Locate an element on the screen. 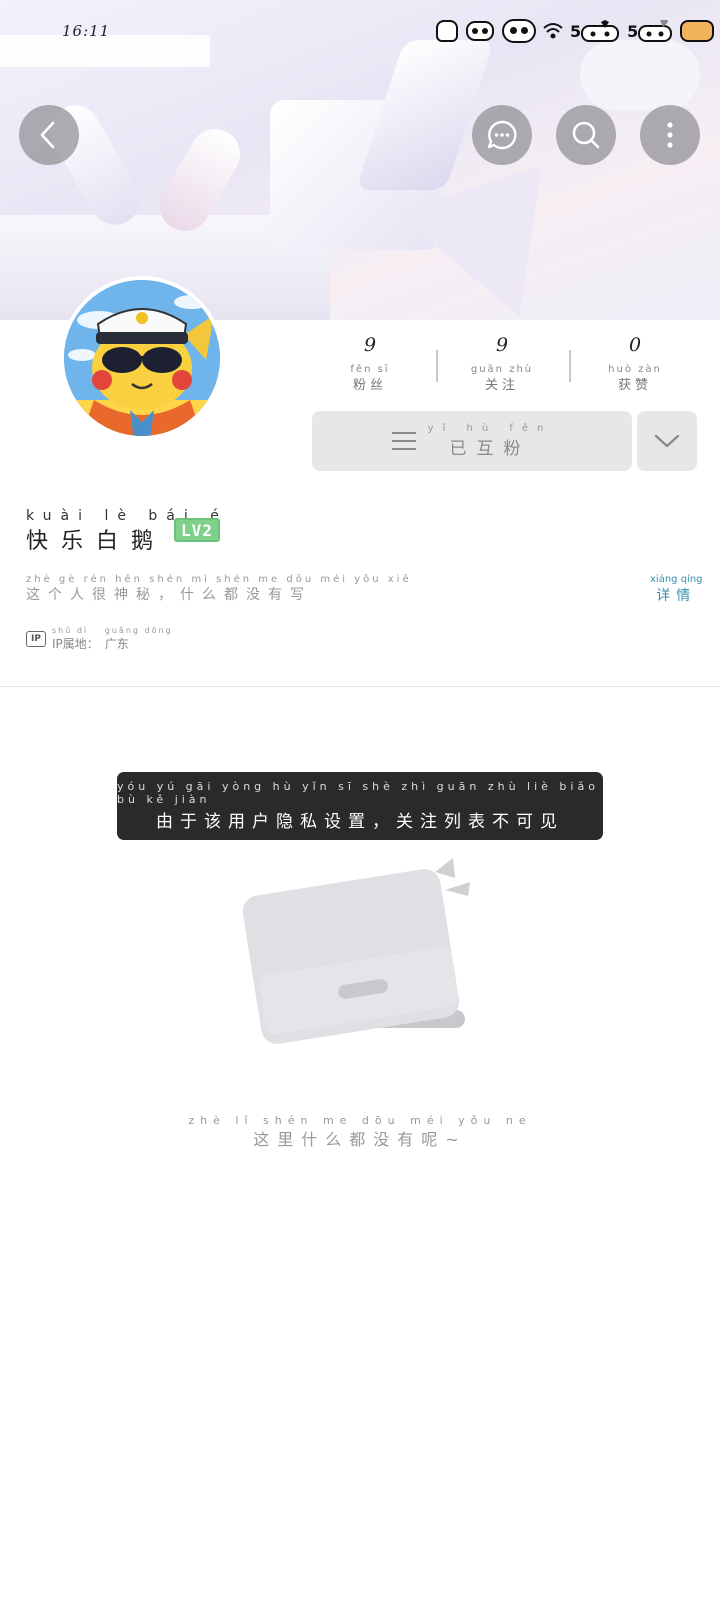 Image resolution: width=720 pixels, height=1612 pixels. more-vertical-icon is located at coordinates (670, 135).